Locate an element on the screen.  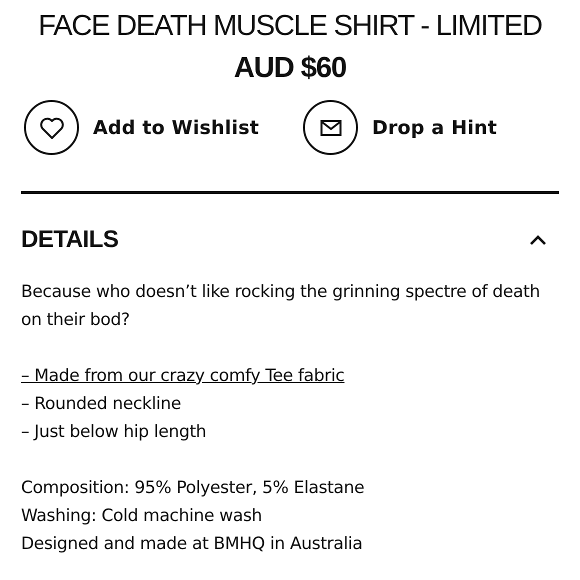
fabric-link: – Made from our crazy comfy Tee fabric is located at coordinates (182, 376).